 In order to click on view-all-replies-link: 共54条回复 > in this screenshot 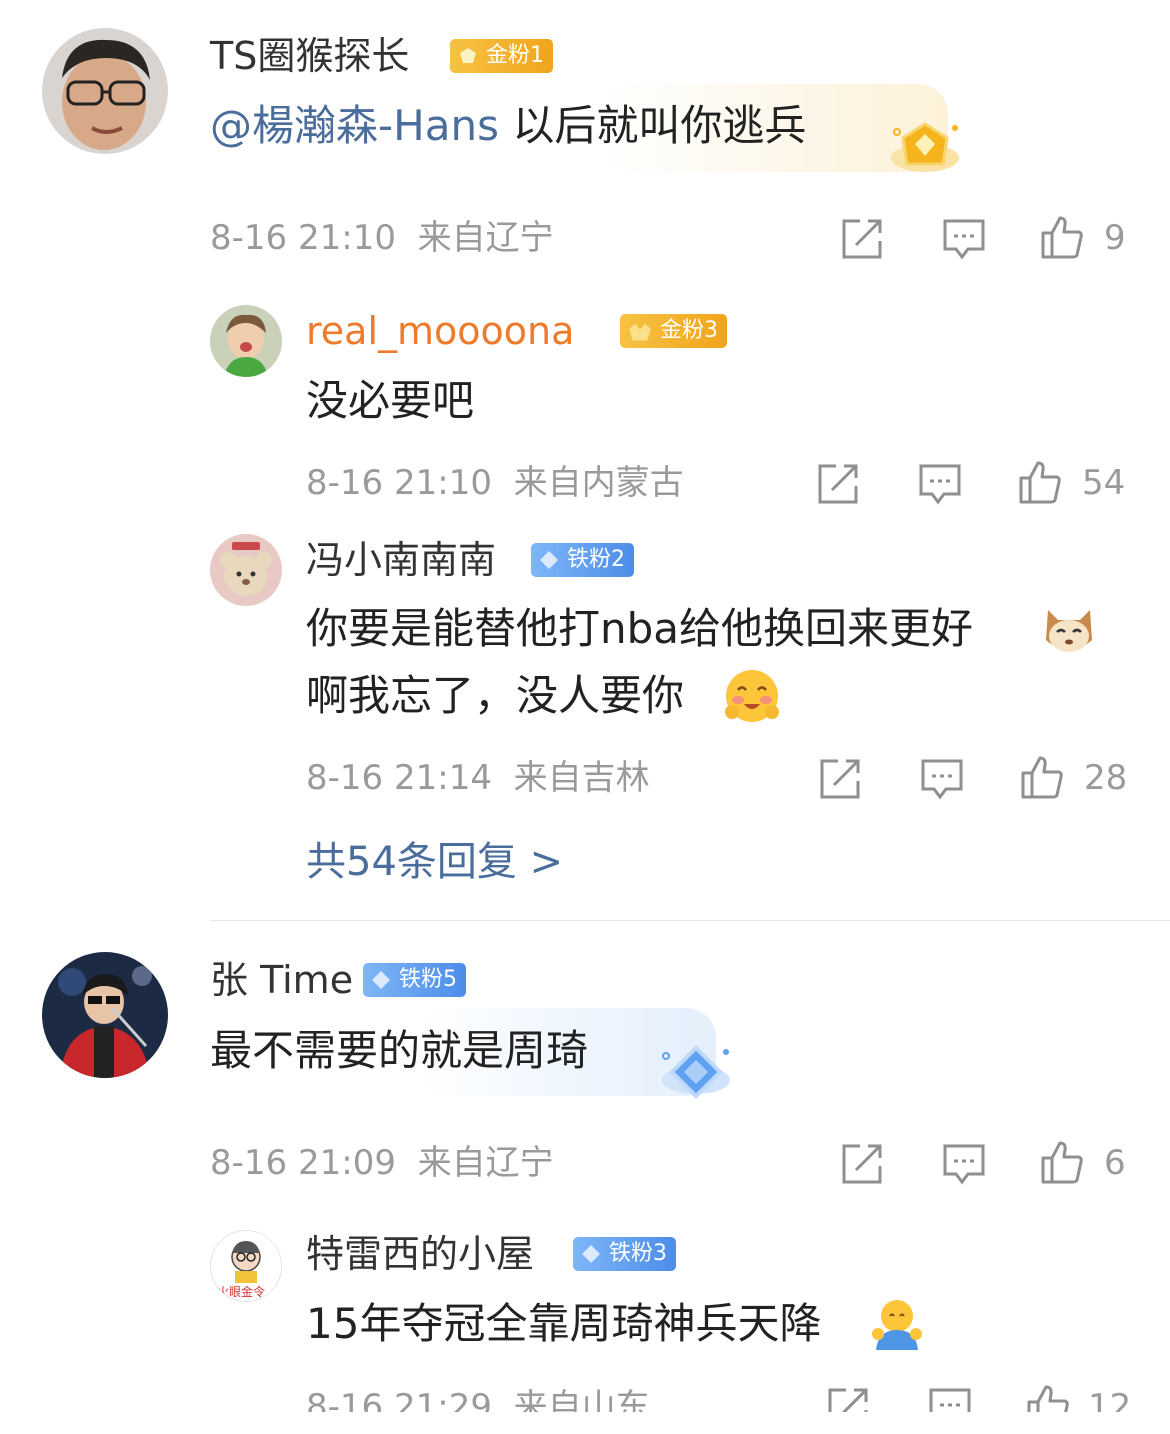, I will do `click(434, 862)`.